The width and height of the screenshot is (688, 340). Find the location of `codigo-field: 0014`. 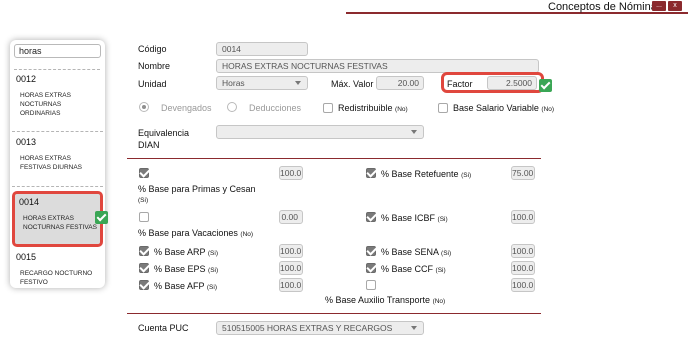

codigo-field: 0014 is located at coordinates (262, 49).